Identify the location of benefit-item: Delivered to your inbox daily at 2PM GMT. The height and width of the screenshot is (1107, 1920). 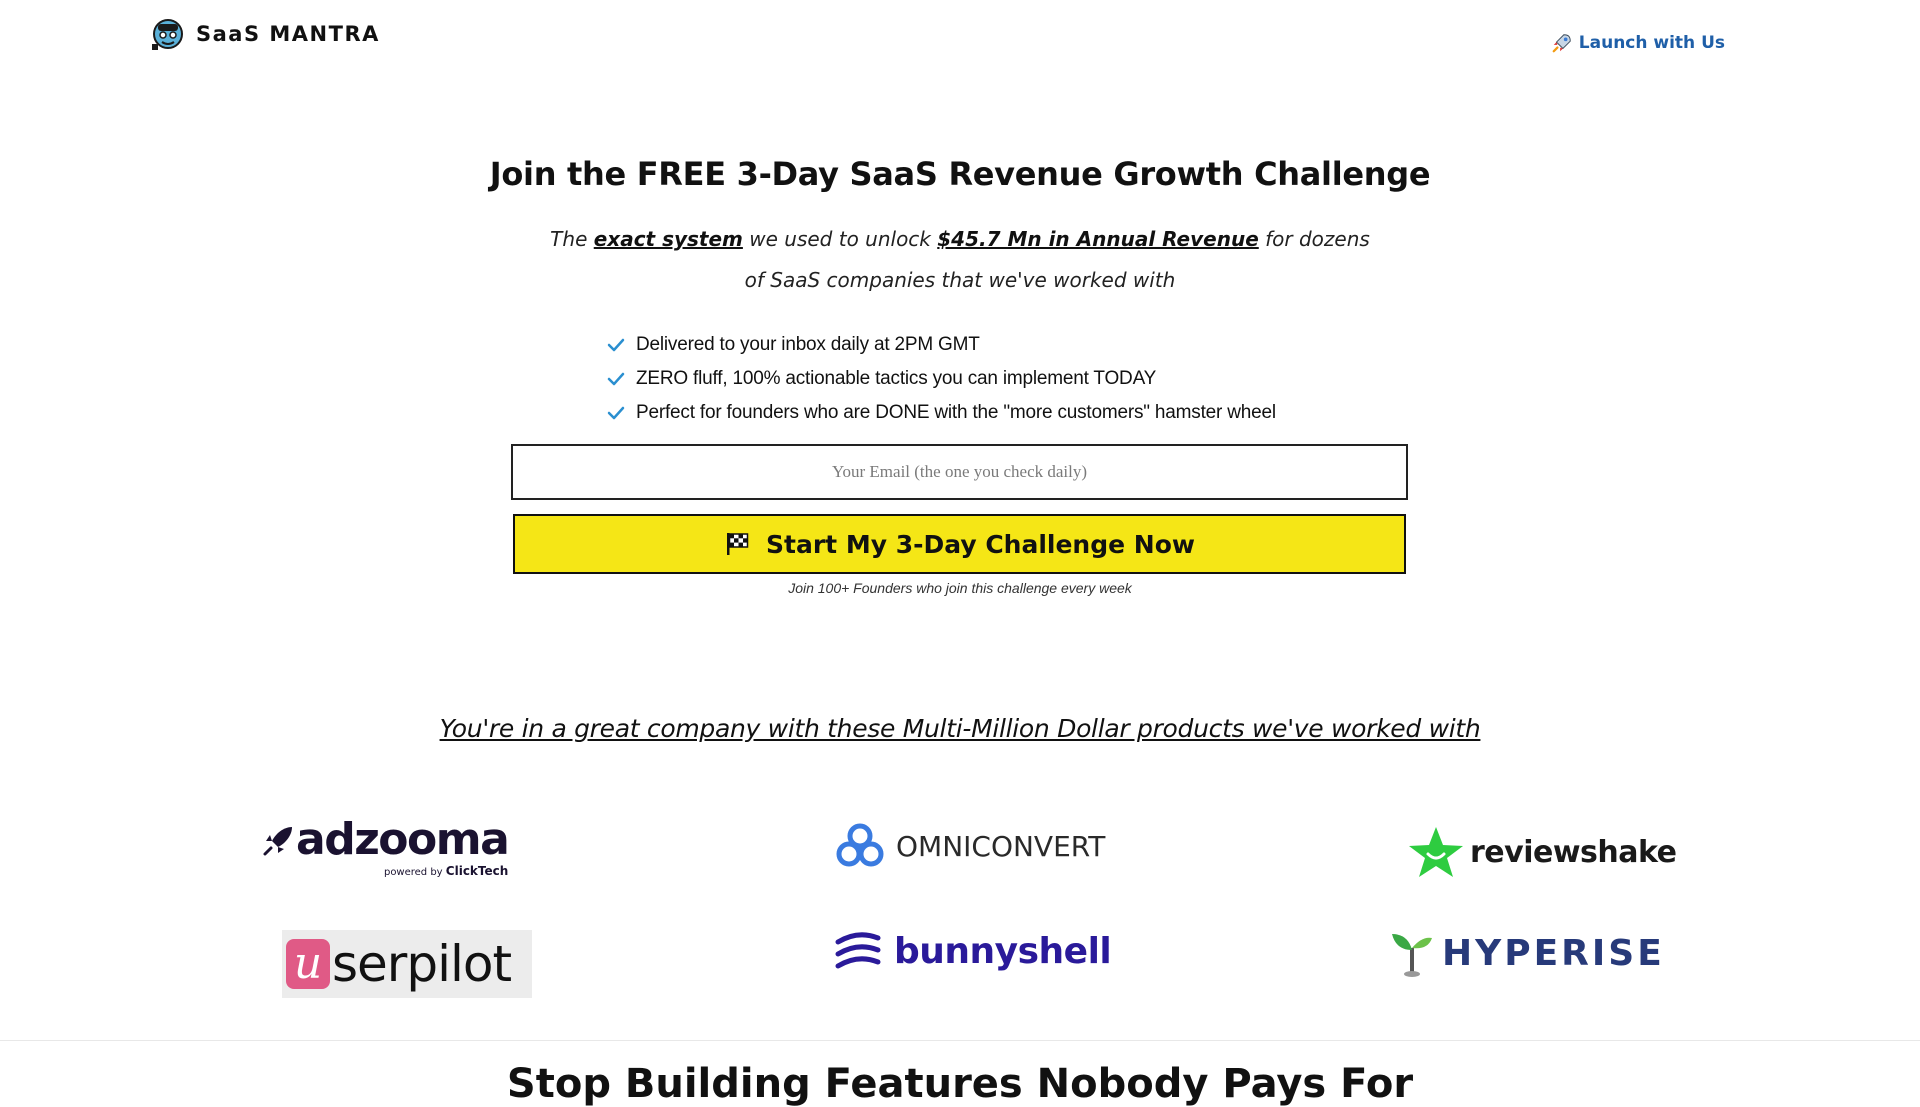
(941, 345).